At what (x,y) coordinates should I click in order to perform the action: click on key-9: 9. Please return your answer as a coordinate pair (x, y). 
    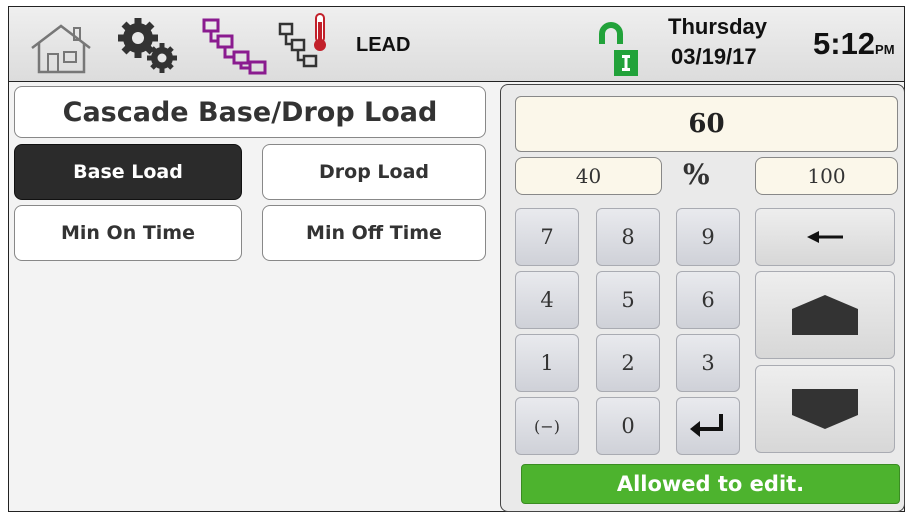
    Looking at the image, I should click on (708, 237).